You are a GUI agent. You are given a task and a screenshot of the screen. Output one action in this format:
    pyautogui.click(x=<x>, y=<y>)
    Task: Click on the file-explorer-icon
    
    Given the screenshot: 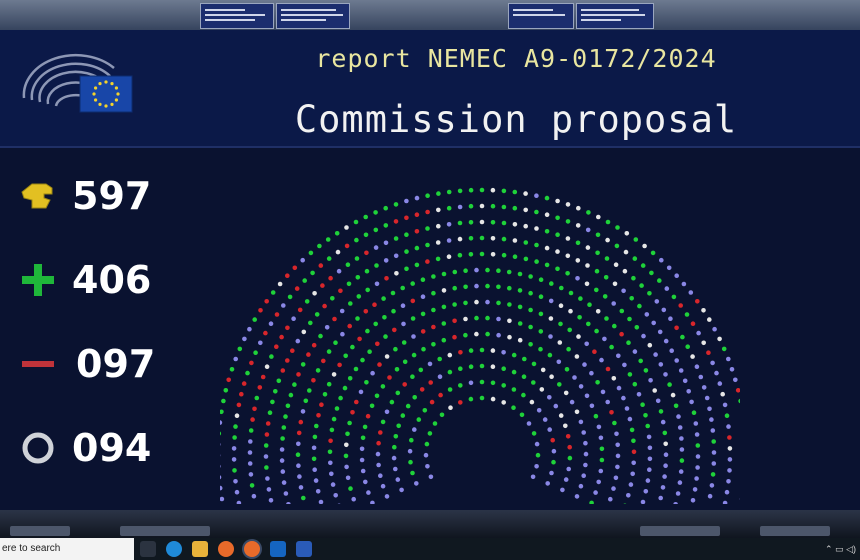 What is the action you would take?
    pyautogui.click(x=200, y=549)
    